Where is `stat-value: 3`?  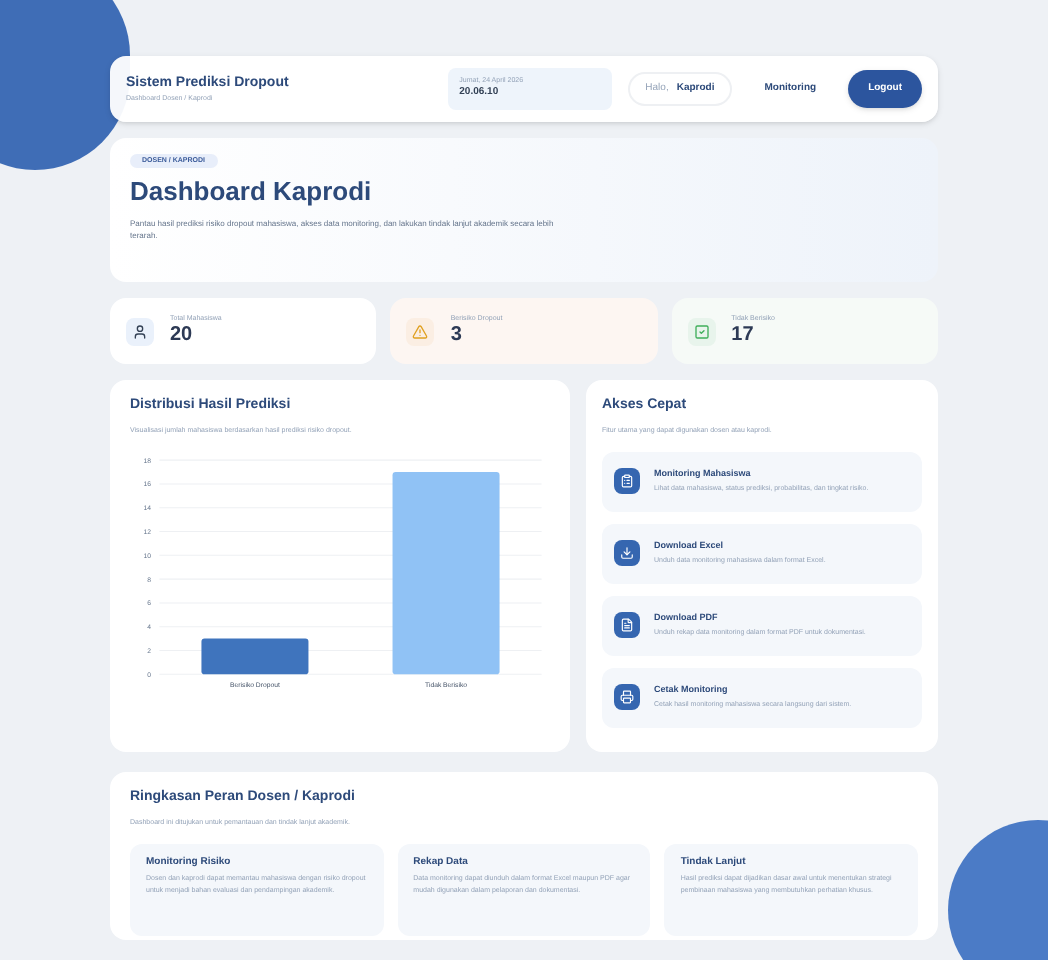 stat-value: 3 is located at coordinates (457, 336).